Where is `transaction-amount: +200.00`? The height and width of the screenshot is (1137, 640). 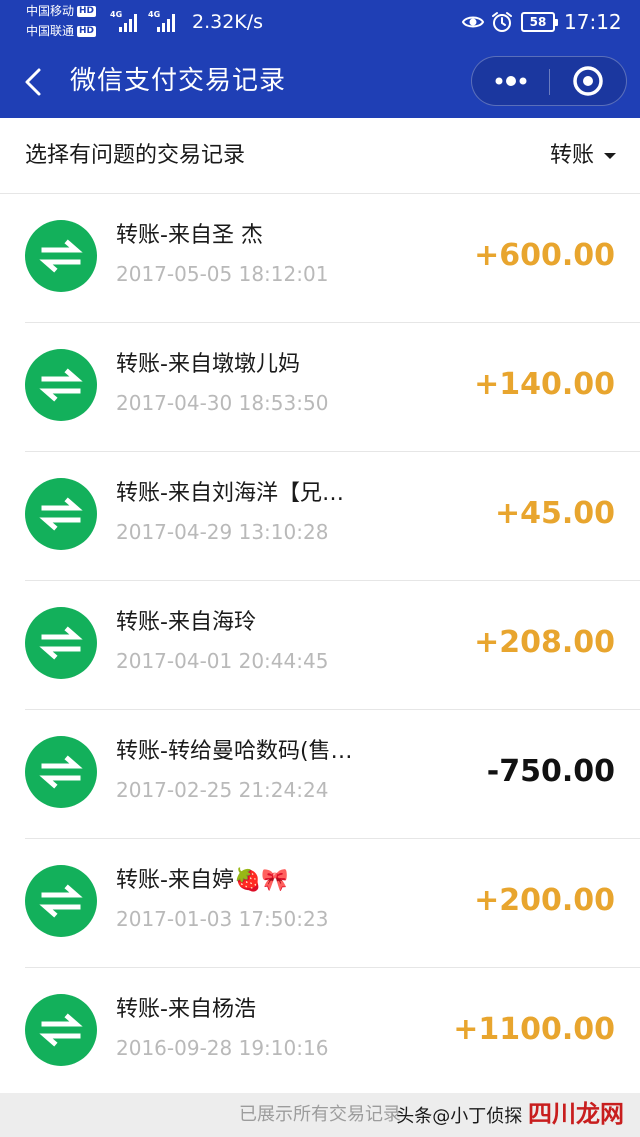 transaction-amount: +200.00 is located at coordinates (544, 900).